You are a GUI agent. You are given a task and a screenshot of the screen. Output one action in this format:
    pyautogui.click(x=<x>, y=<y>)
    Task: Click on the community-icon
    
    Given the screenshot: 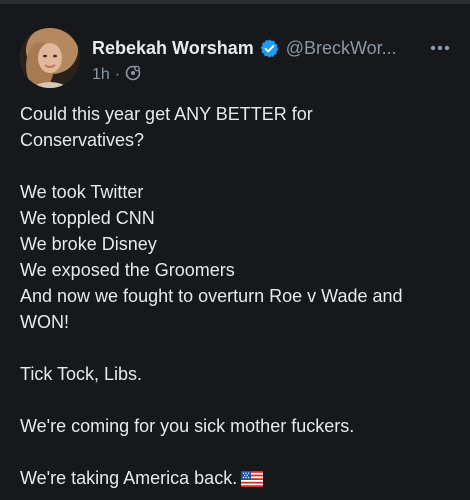 What is the action you would take?
    pyautogui.click(x=133, y=75)
    